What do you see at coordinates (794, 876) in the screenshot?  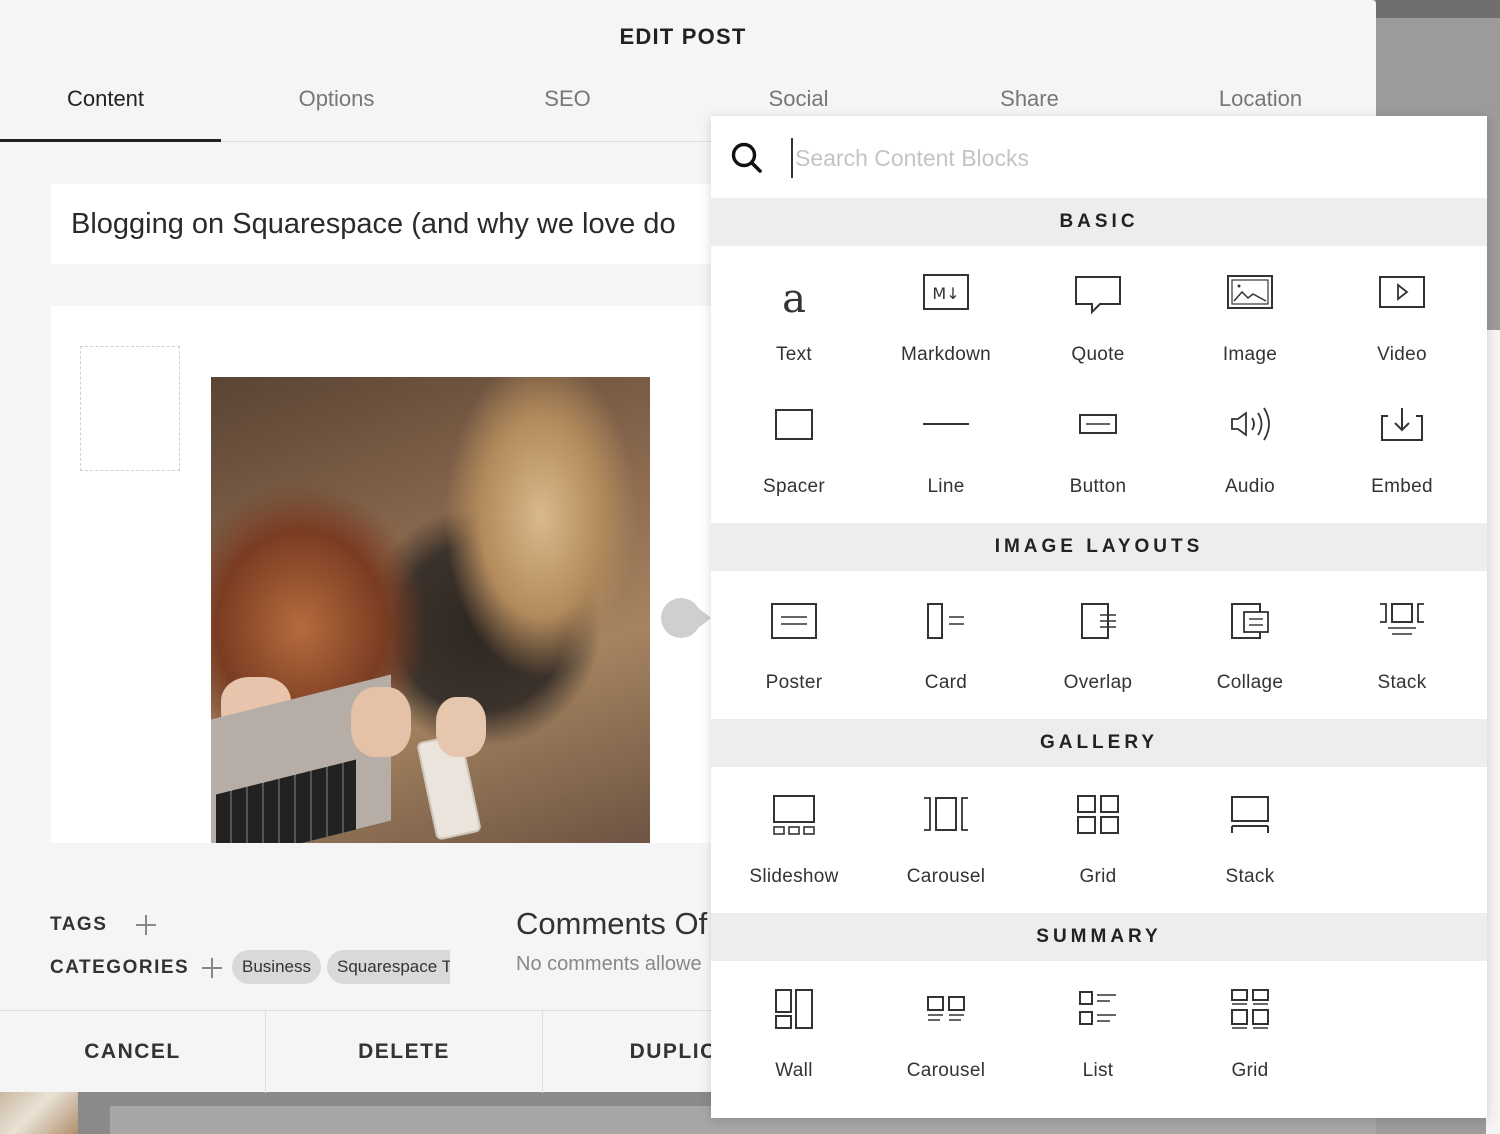 I see `block-label: Slideshow` at bounding box center [794, 876].